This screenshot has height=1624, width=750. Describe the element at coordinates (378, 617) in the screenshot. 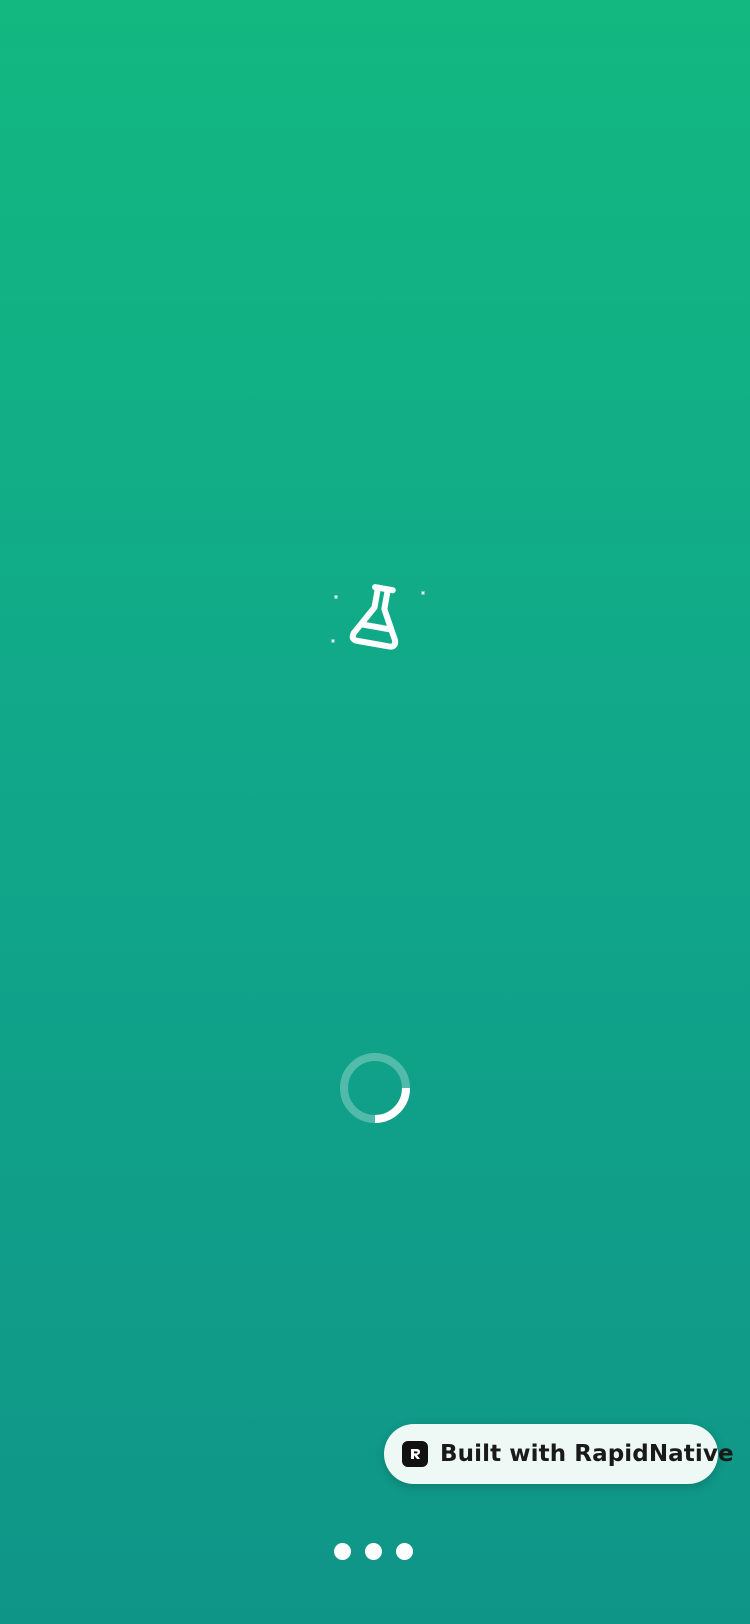

I see `flask-icon` at that location.